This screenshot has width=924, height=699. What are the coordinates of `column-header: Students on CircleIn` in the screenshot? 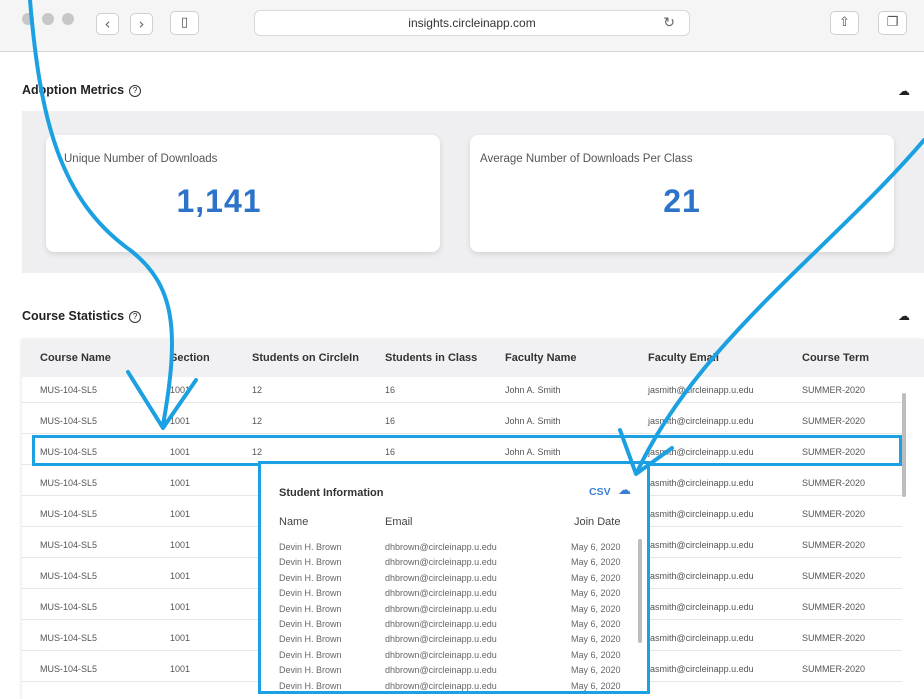 It's located at (305, 358).